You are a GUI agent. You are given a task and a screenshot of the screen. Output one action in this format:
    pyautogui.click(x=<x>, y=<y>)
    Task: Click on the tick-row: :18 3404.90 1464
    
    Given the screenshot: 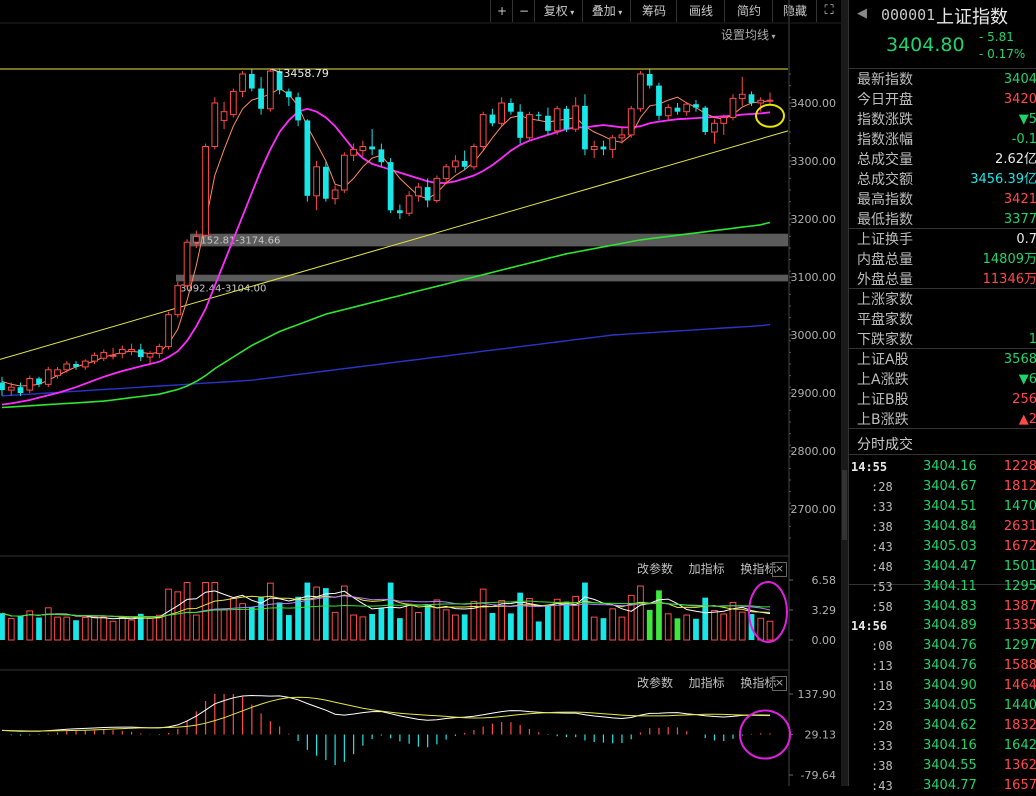 What is the action you would take?
    pyautogui.click(x=942, y=686)
    